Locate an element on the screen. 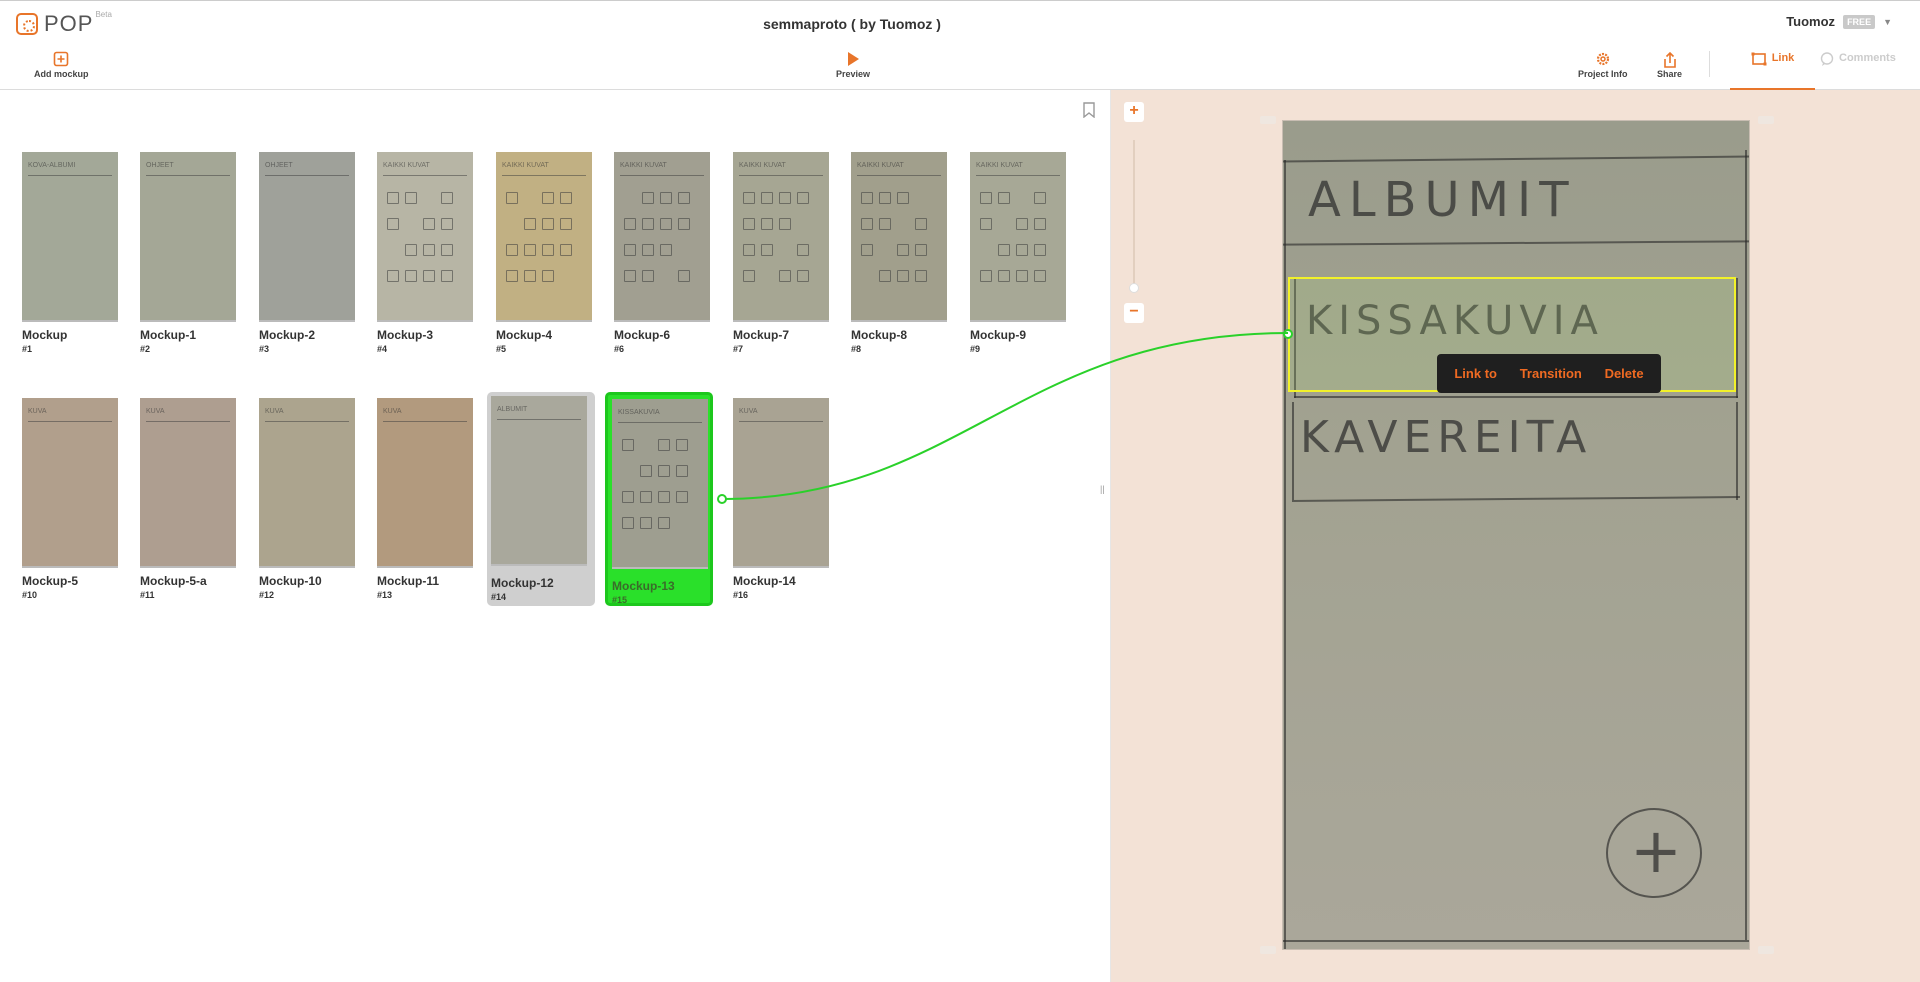 This screenshot has height=982, width=1920. toolbar-divider is located at coordinates (1709, 64).